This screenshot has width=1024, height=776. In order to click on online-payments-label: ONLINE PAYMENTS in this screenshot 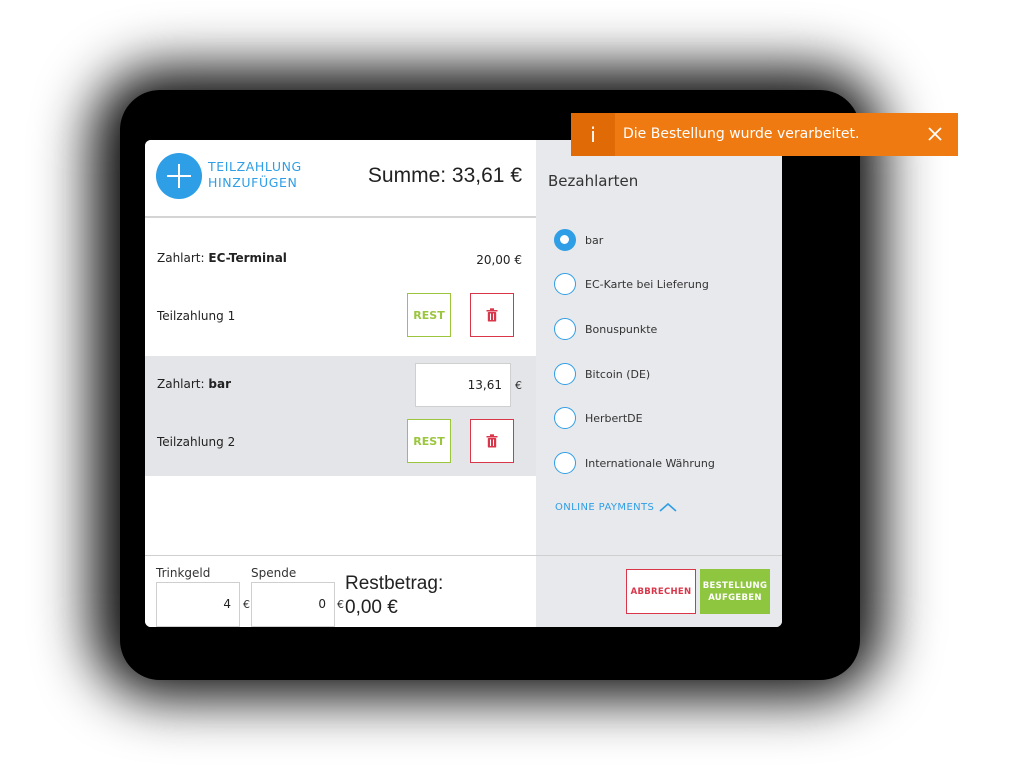, I will do `click(605, 507)`.